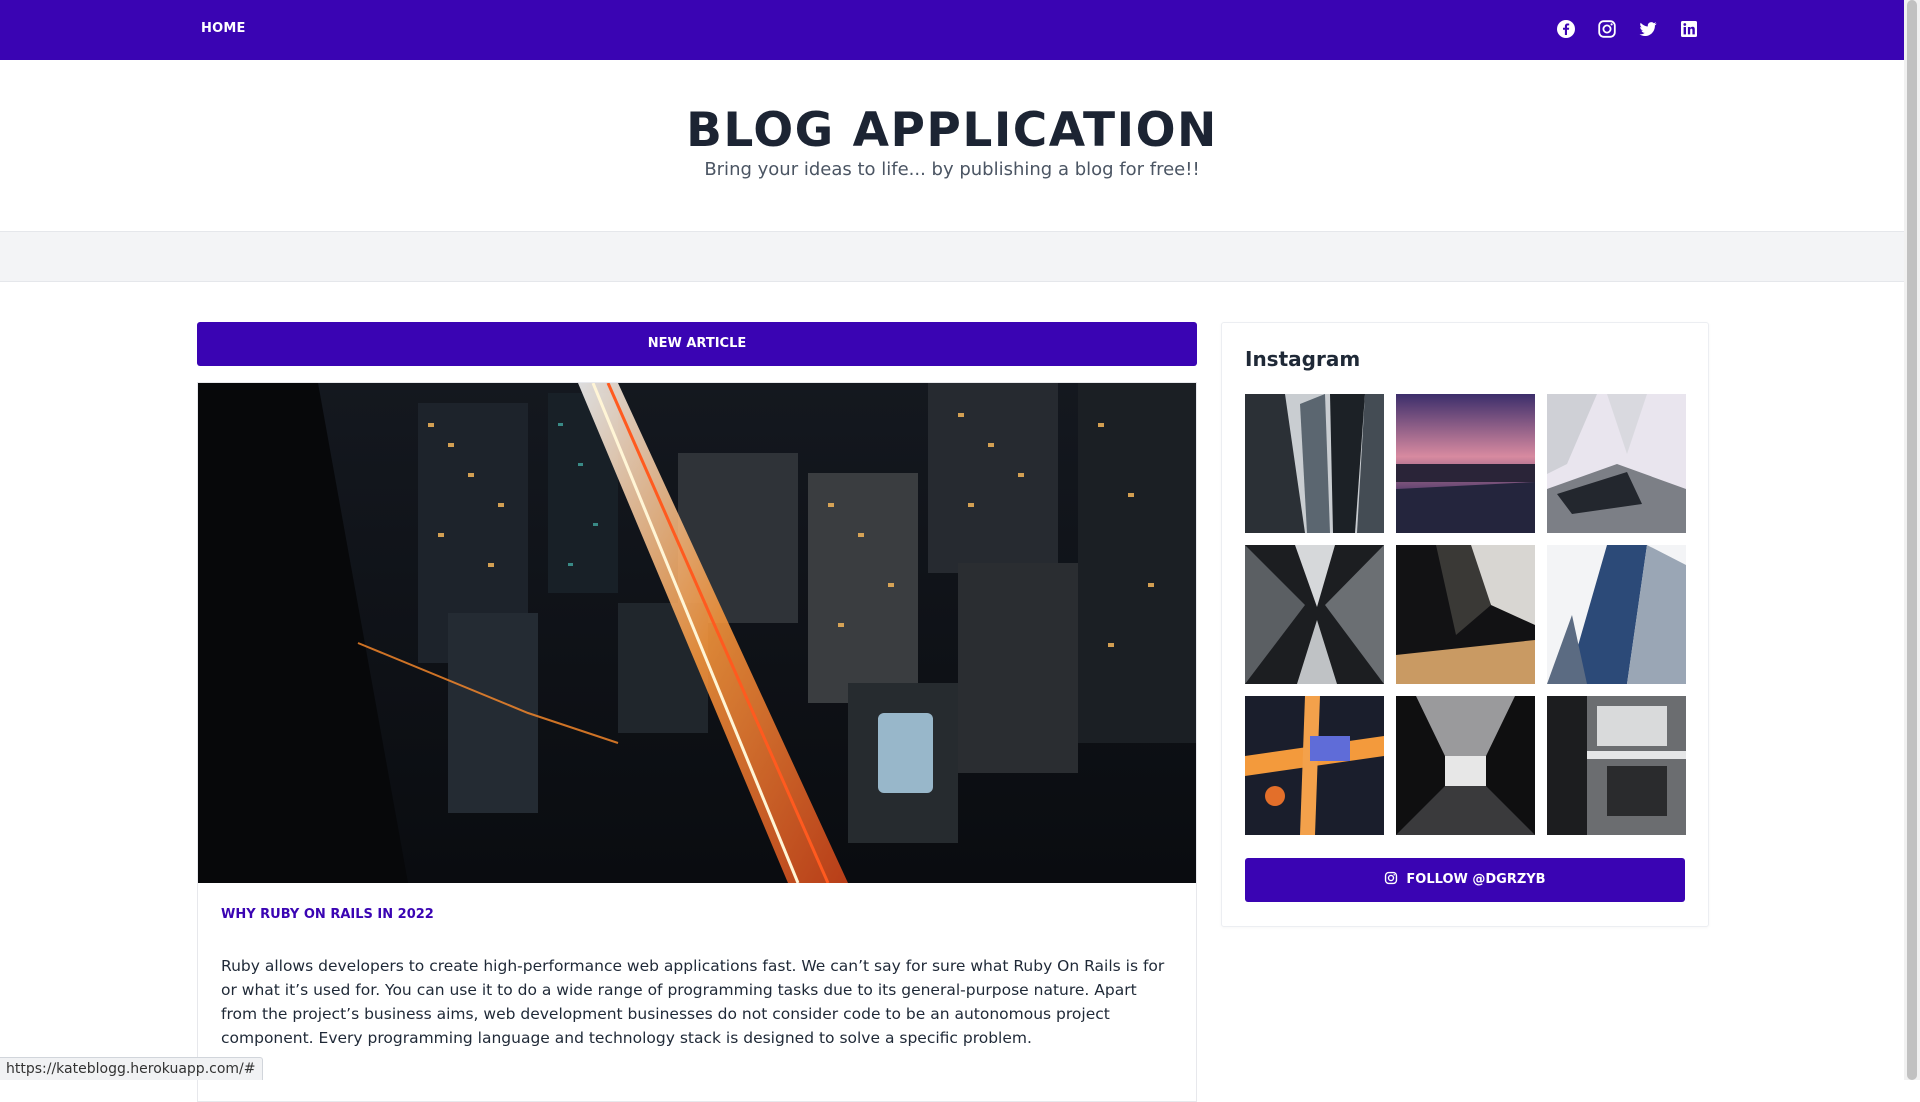 This screenshot has height=1102, width=1920. I want to click on article-title-link: WHY RUBY ON RAILS IN 2022, so click(327, 914).